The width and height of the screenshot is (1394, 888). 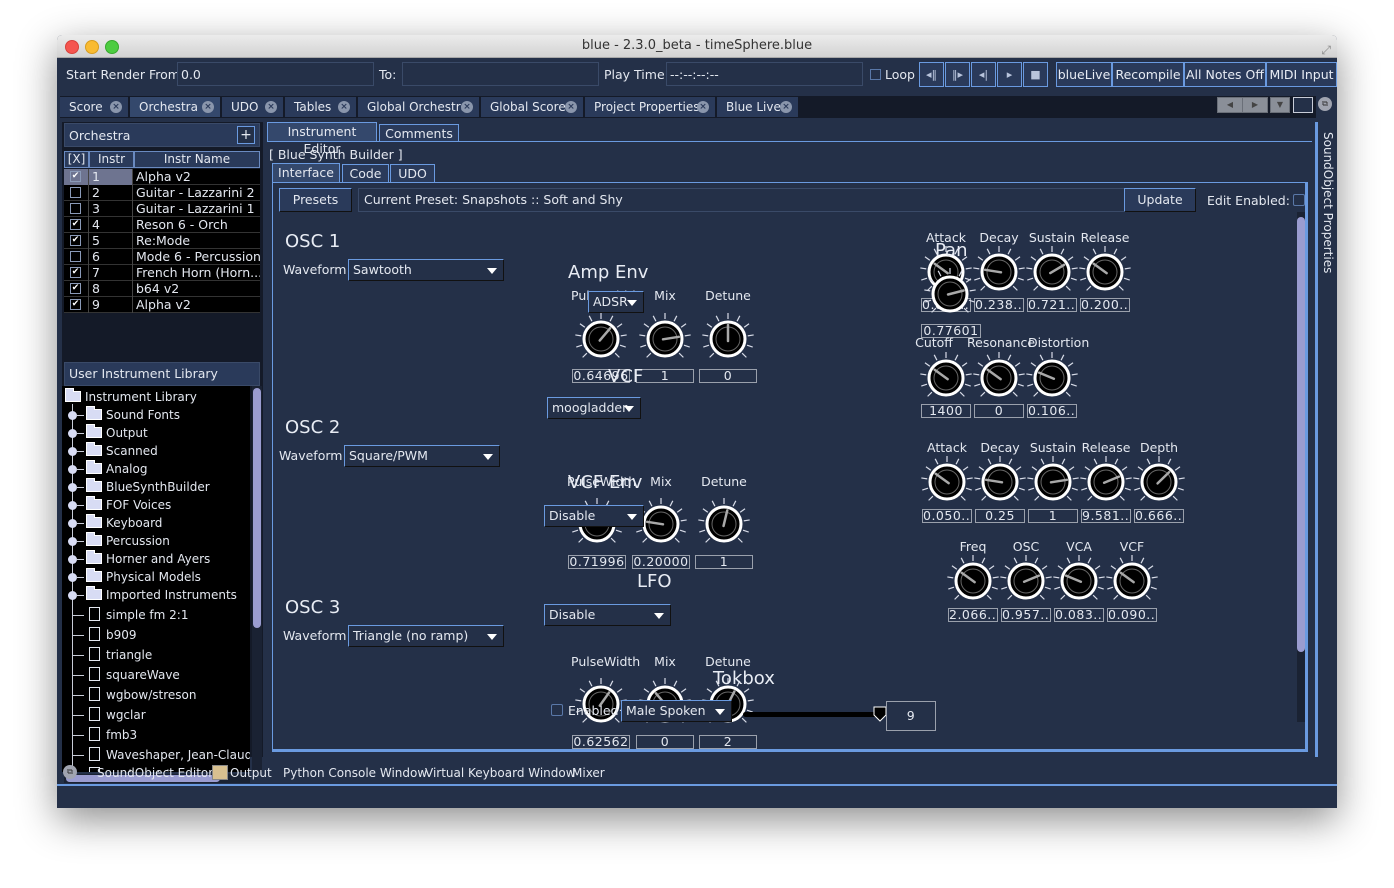 What do you see at coordinates (597, 562) in the screenshot?
I see `value-field-pulsewidth: 0.71996` at bounding box center [597, 562].